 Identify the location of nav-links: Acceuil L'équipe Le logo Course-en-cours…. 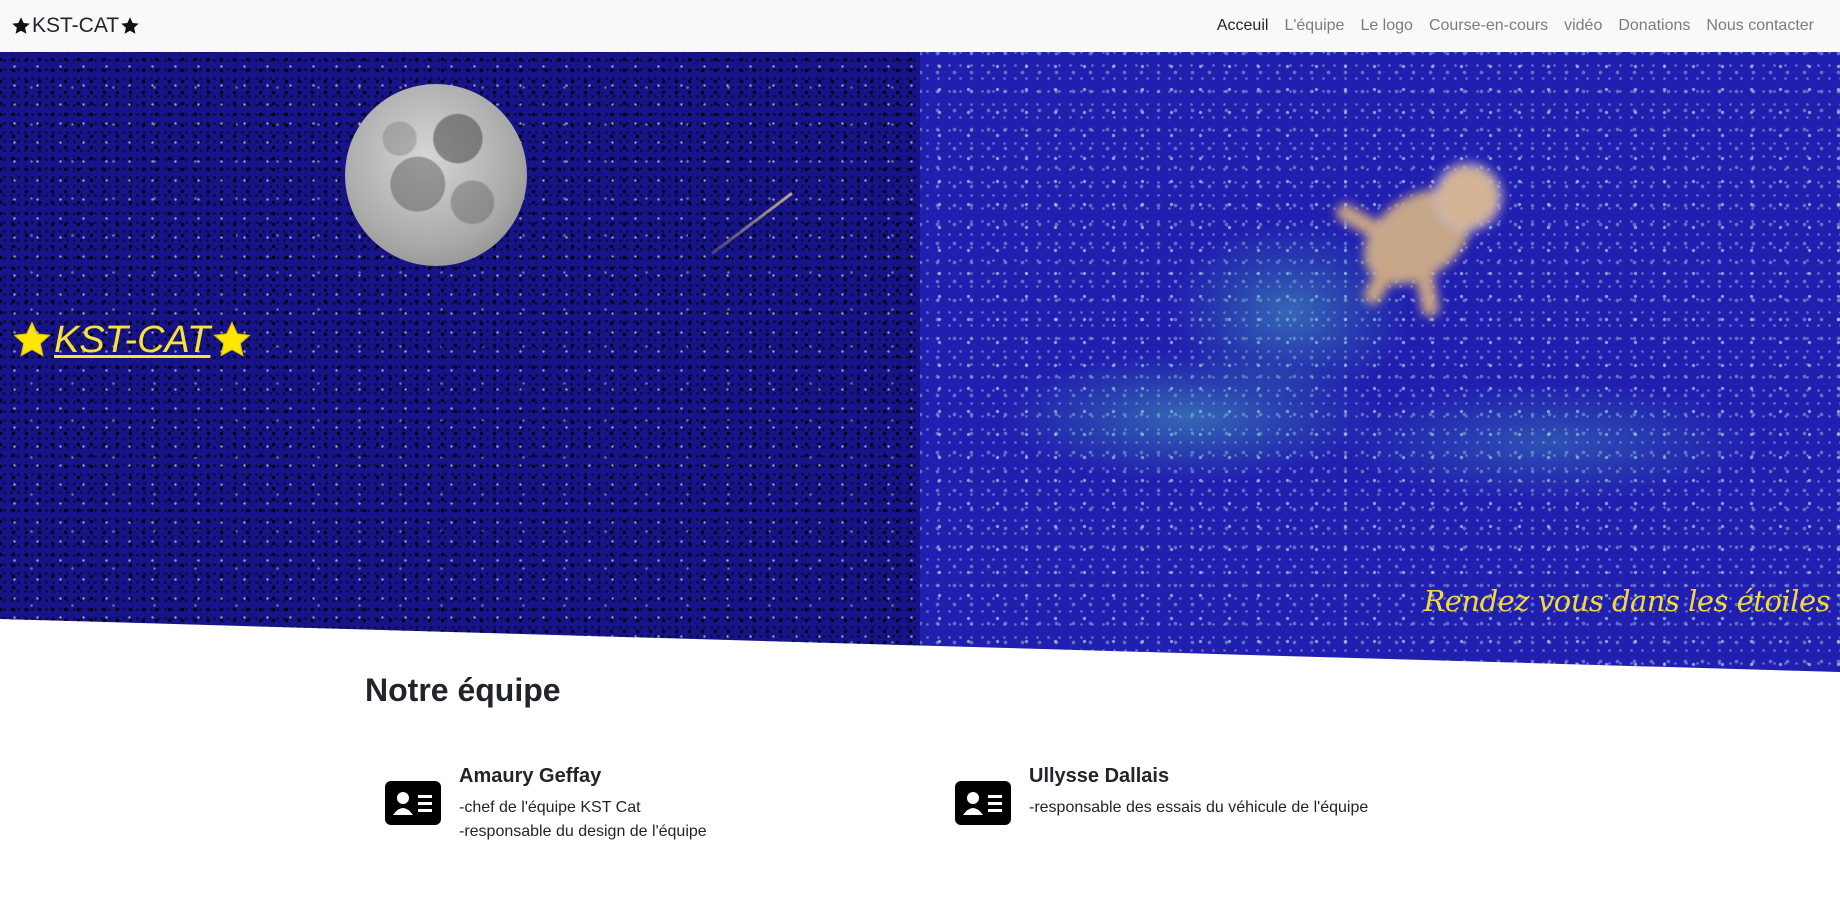
(1519, 26).